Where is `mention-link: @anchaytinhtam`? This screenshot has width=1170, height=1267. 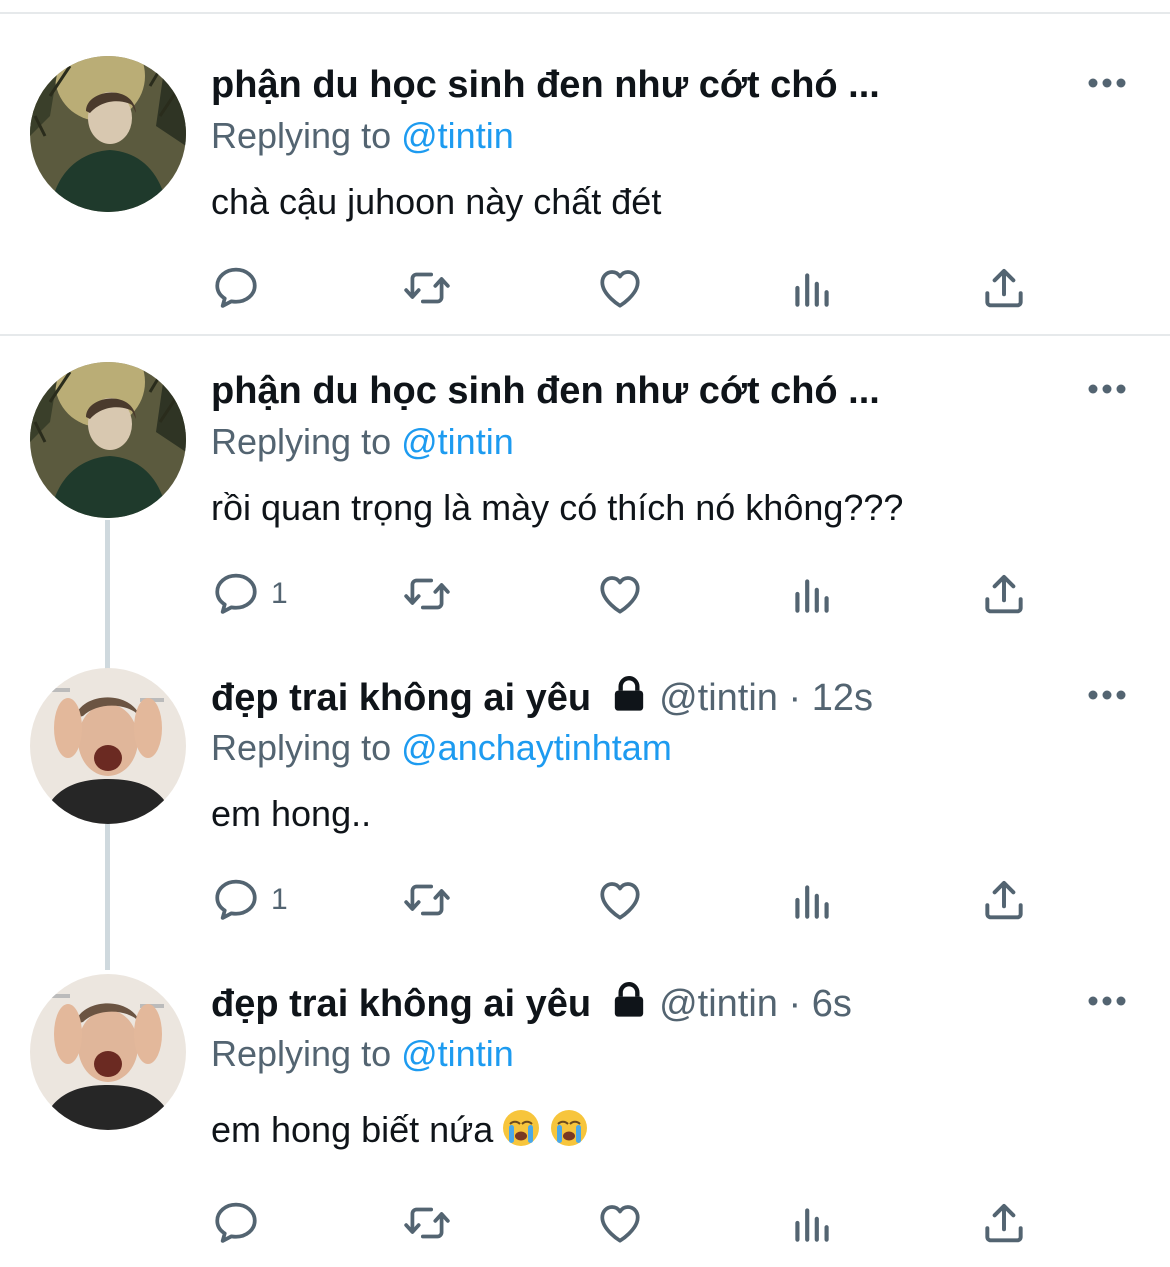 mention-link: @anchaytinhtam is located at coordinates (536, 747).